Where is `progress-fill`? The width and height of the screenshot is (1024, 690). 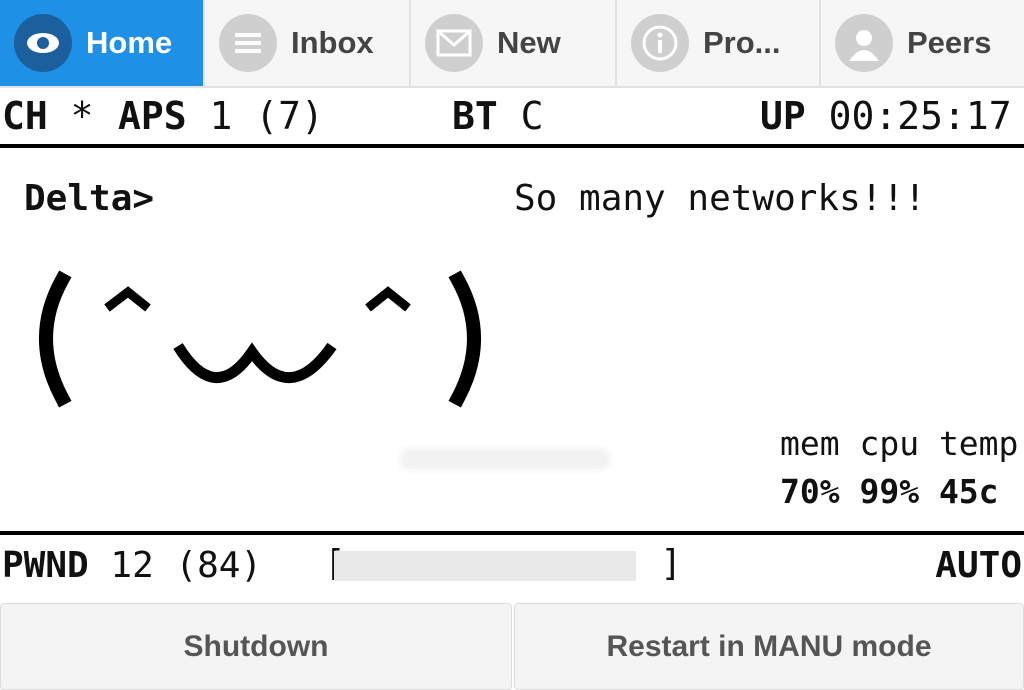 progress-fill is located at coordinates (485, 566).